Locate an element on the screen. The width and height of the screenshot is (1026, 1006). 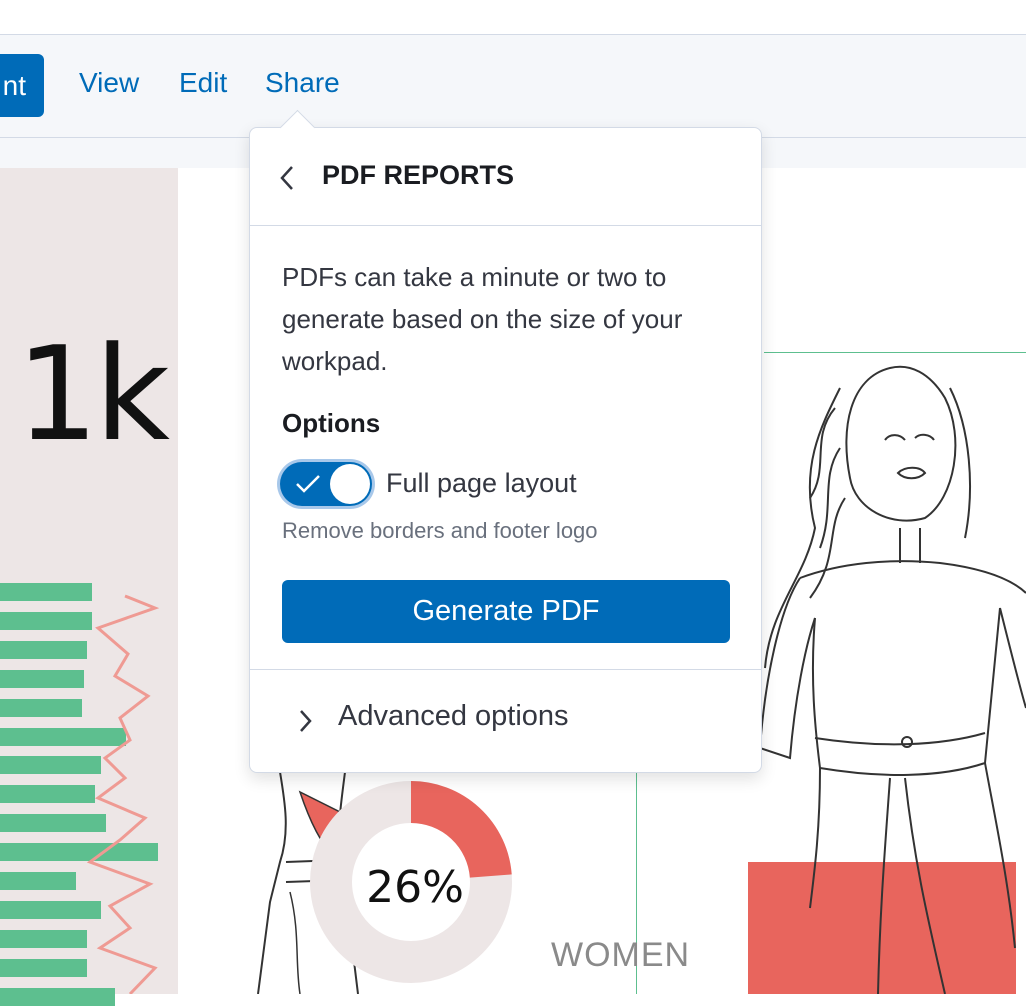
chevron-left-icon is located at coordinates (287, 178).